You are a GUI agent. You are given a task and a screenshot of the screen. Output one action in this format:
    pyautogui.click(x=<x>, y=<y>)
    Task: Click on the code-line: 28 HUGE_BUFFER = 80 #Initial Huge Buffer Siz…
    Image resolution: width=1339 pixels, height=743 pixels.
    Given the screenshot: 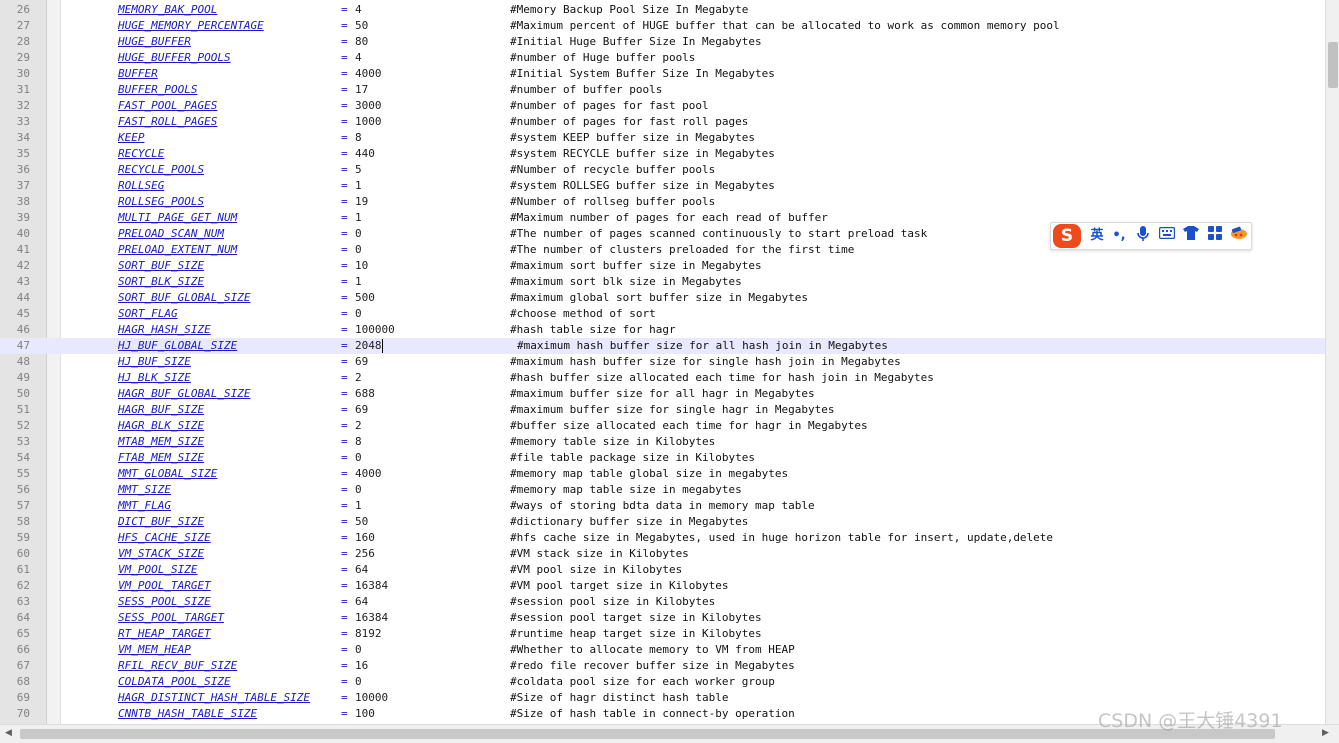 What is the action you would take?
    pyautogui.click(x=662, y=42)
    